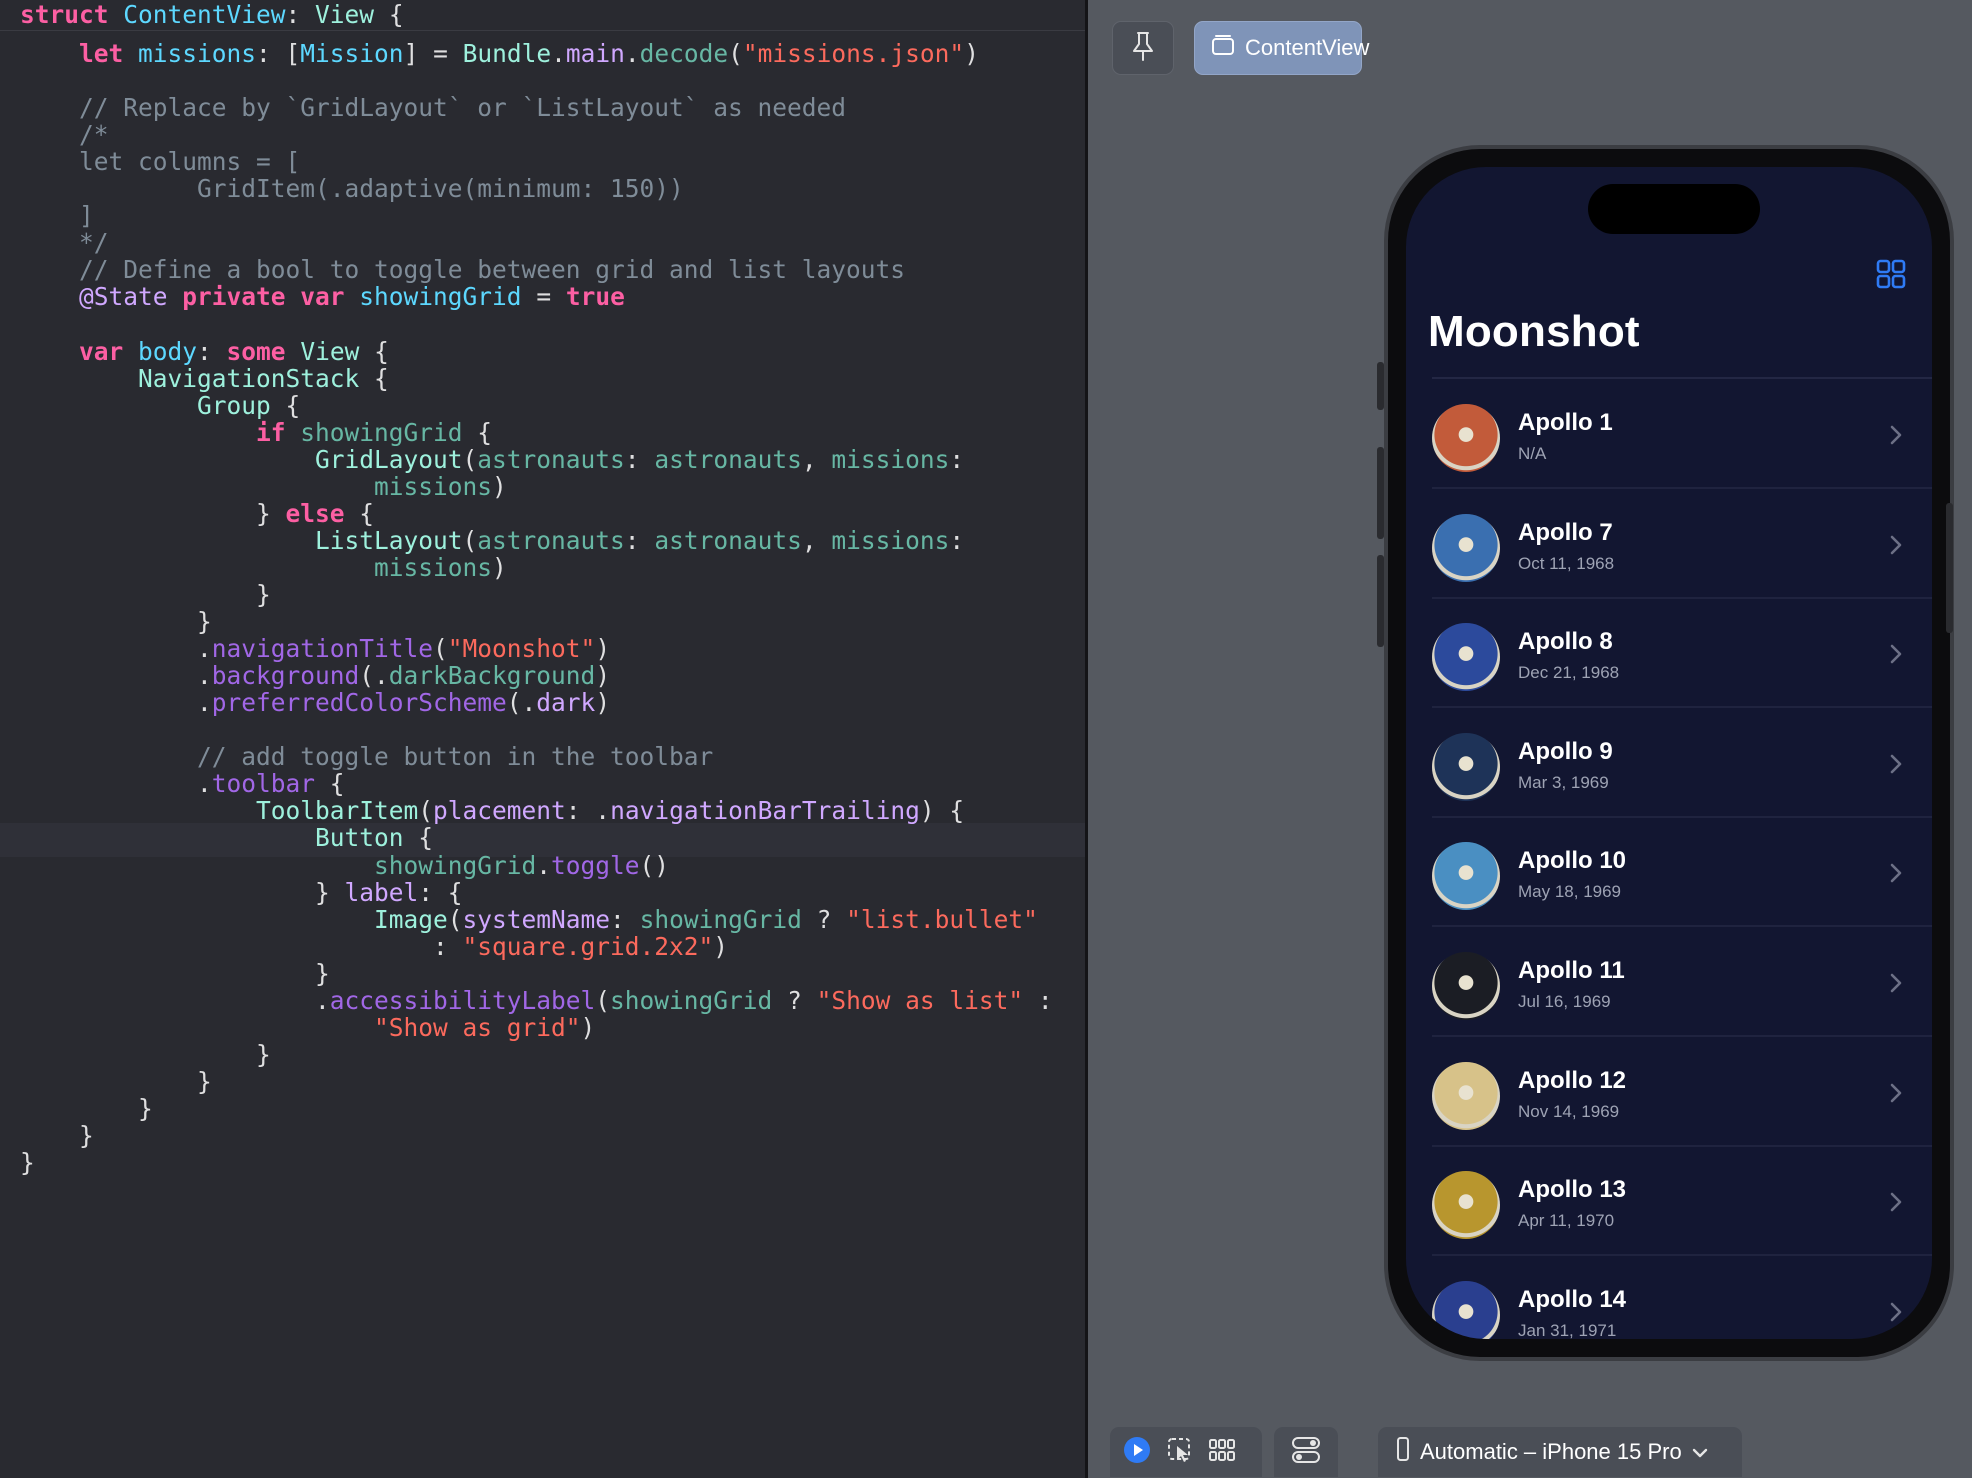  I want to click on code-token: "square.grid.2x2", so click(588, 946).